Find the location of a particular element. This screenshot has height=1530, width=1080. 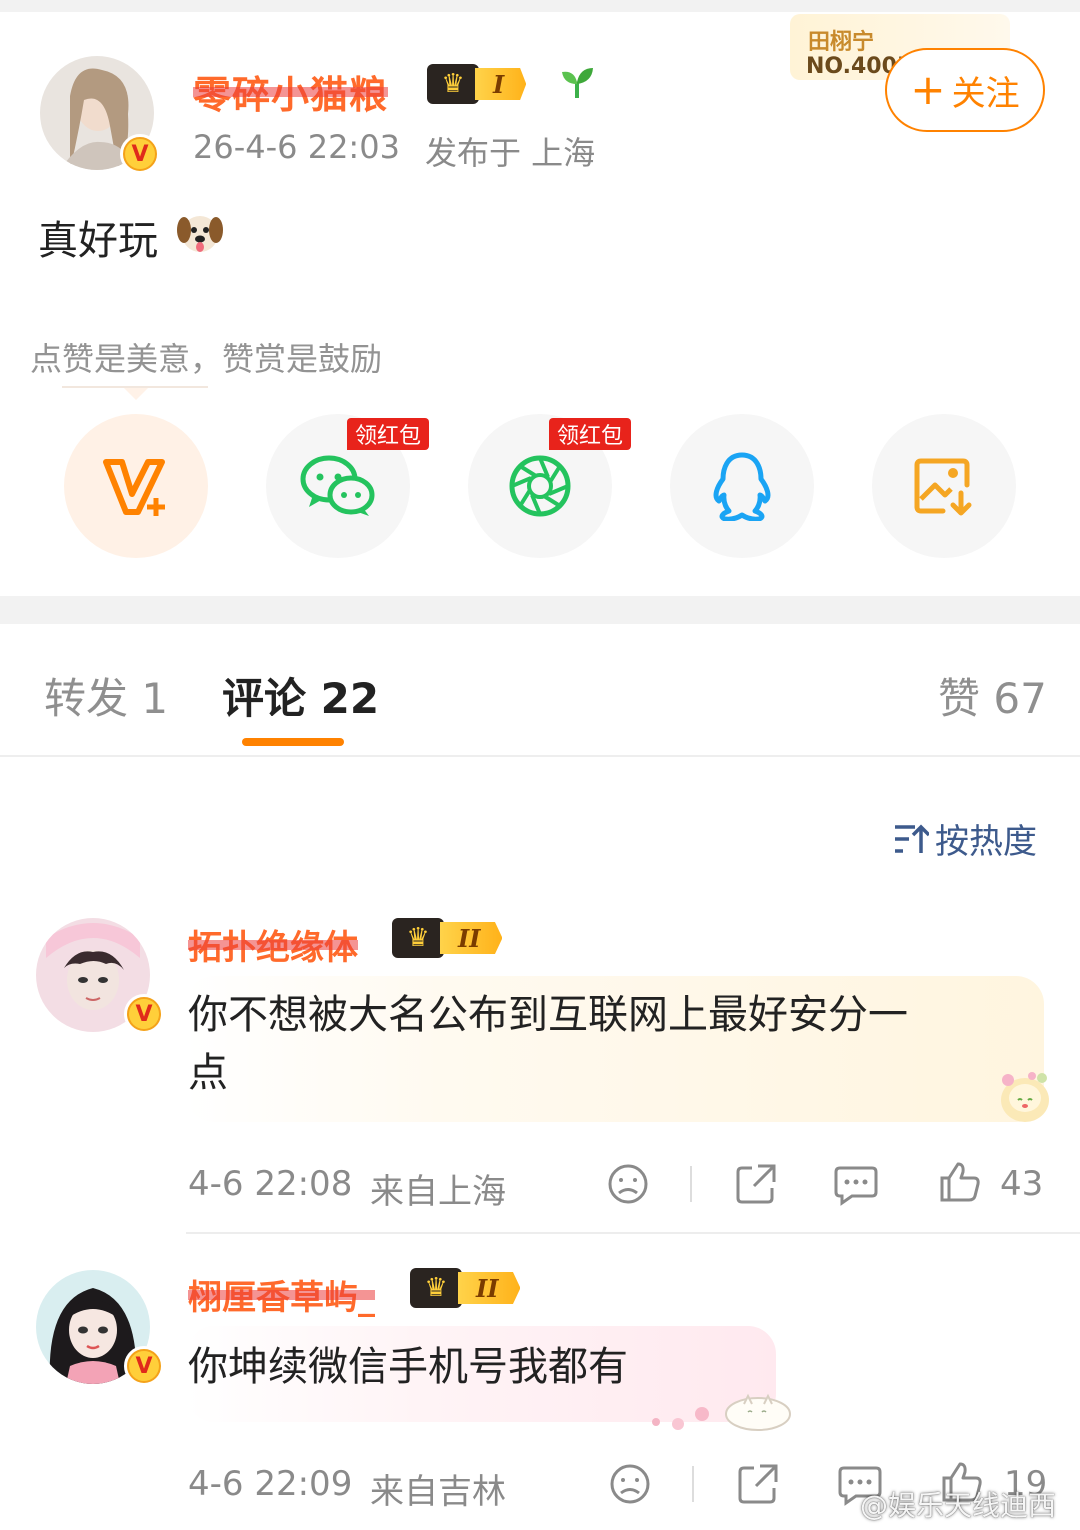

reward-tip: 点赞是美意，赞赏是鼓励 is located at coordinates (206, 359).